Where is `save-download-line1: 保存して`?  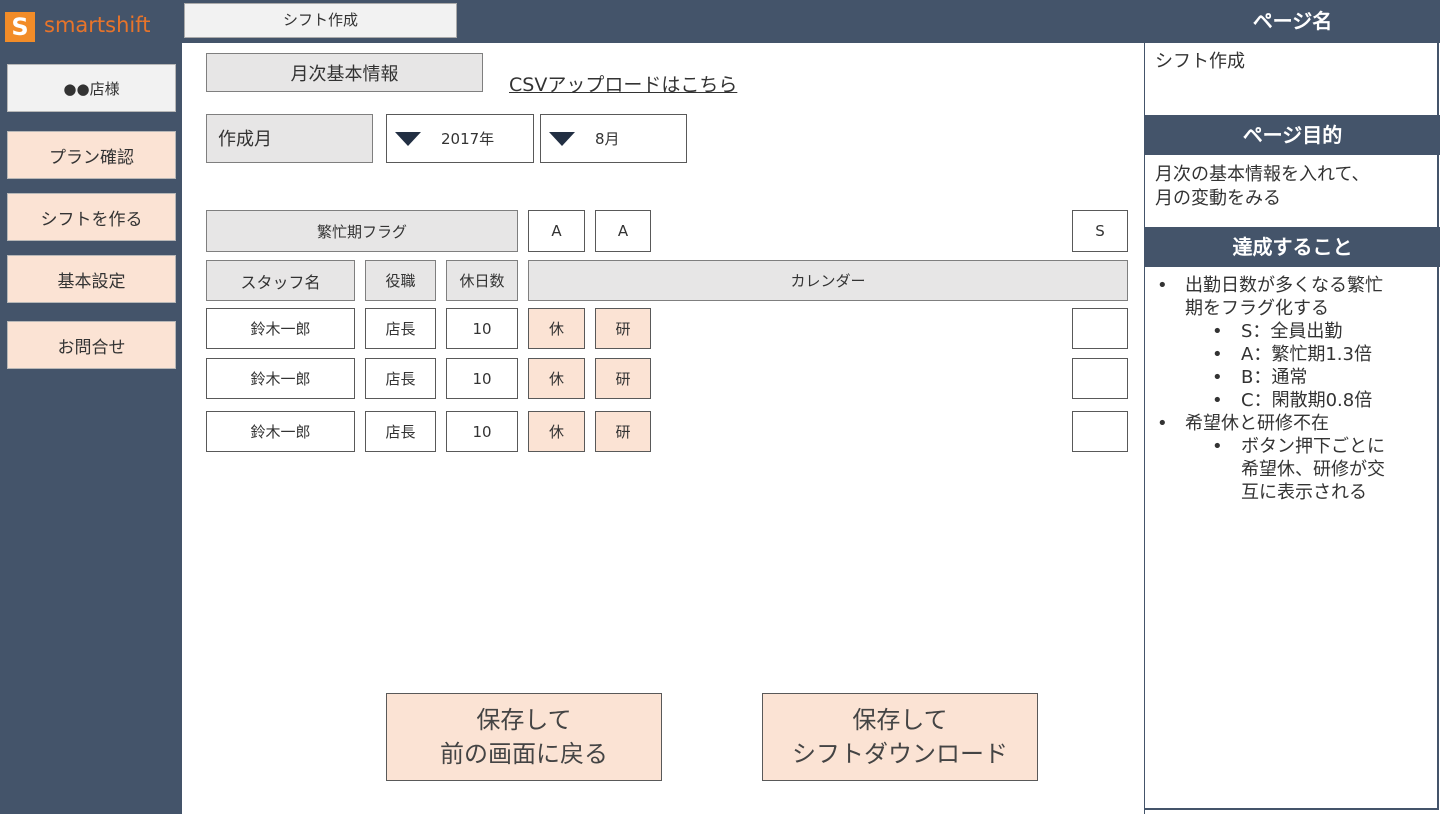
save-download-line1: 保存して is located at coordinates (900, 720).